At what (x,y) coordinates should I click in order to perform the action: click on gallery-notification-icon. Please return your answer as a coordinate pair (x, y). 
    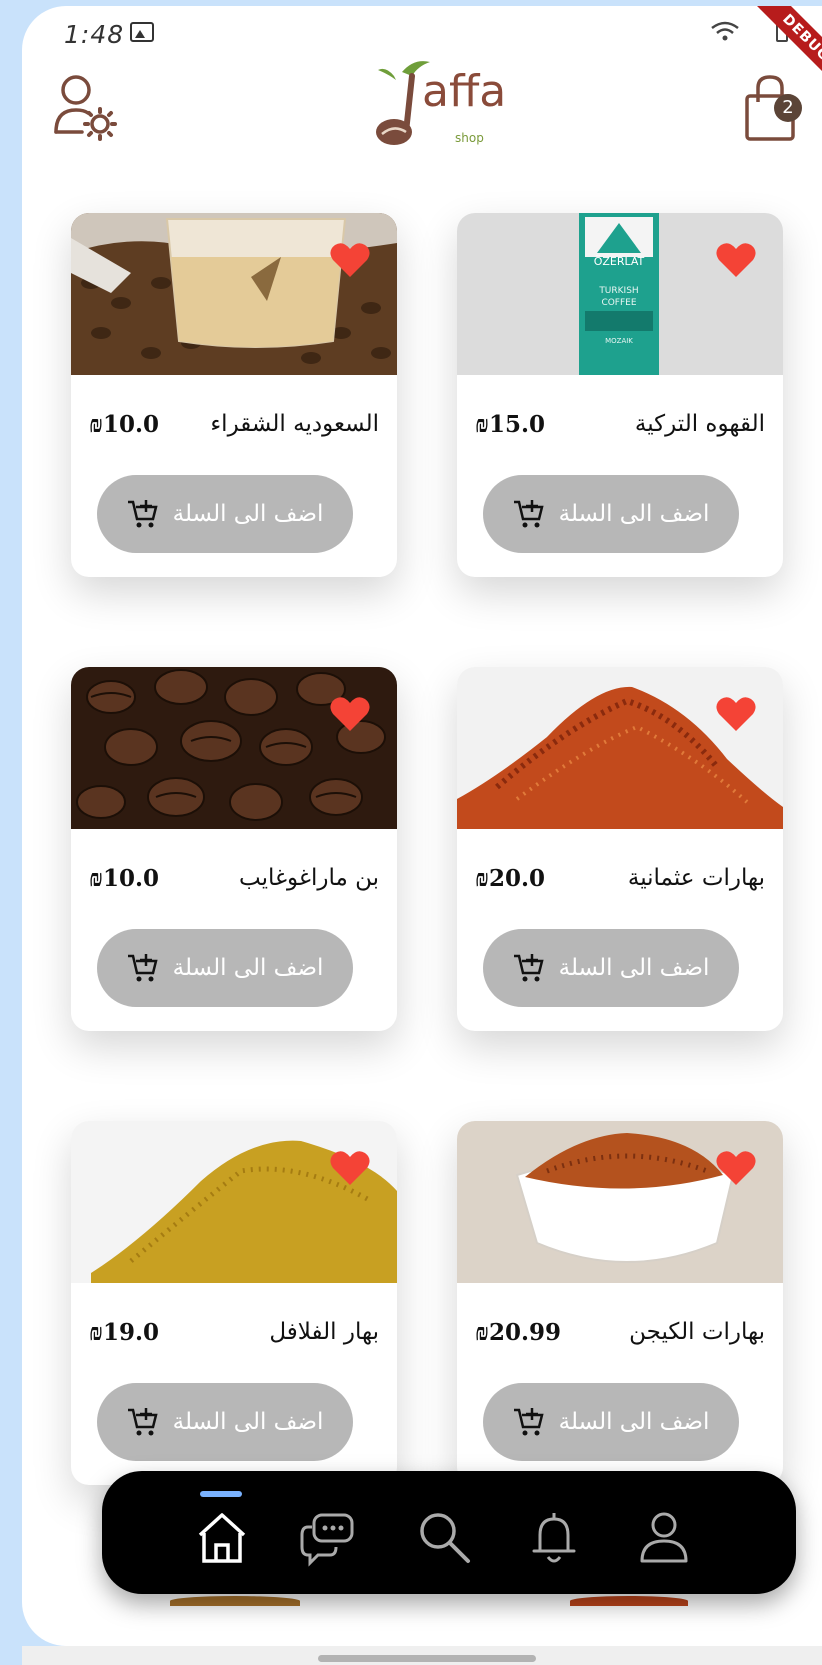
    Looking at the image, I should click on (142, 32).